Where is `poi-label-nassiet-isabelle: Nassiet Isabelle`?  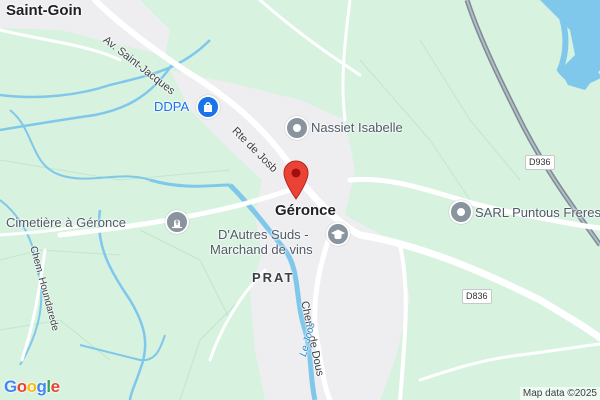
poi-label-nassiet-isabelle: Nassiet Isabelle is located at coordinates (357, 127).